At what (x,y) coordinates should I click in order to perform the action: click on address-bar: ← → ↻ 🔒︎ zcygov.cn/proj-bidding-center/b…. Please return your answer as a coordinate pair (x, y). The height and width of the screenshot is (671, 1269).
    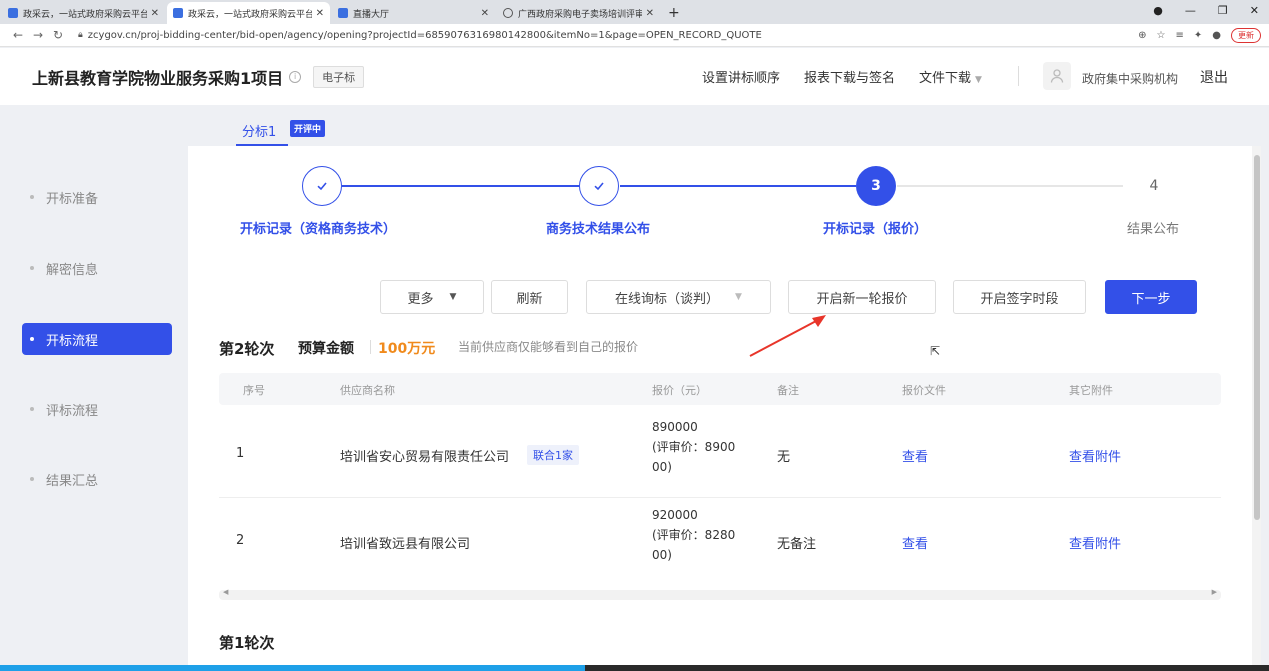
    Looking at the image, I should click on (634, 35).